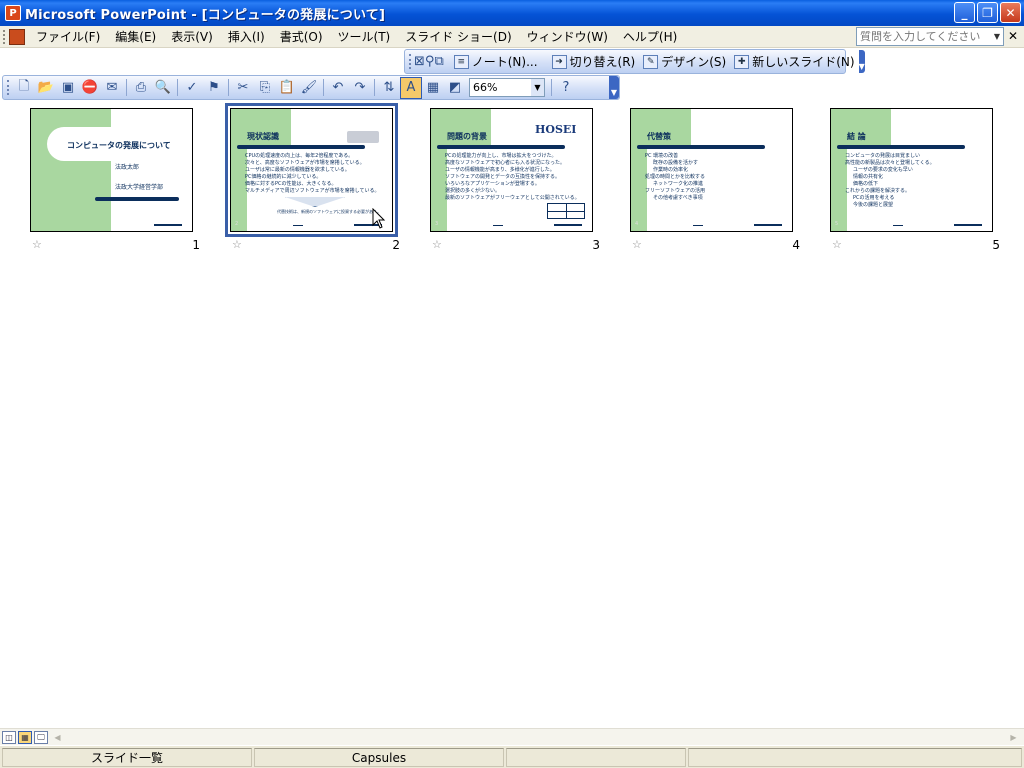 The image size is (1024, 768). What do you see at coordinates (119, 145) in the screenshot?
I see `slide-title: コンピュータの発展について` at bounding box center [119, 145].